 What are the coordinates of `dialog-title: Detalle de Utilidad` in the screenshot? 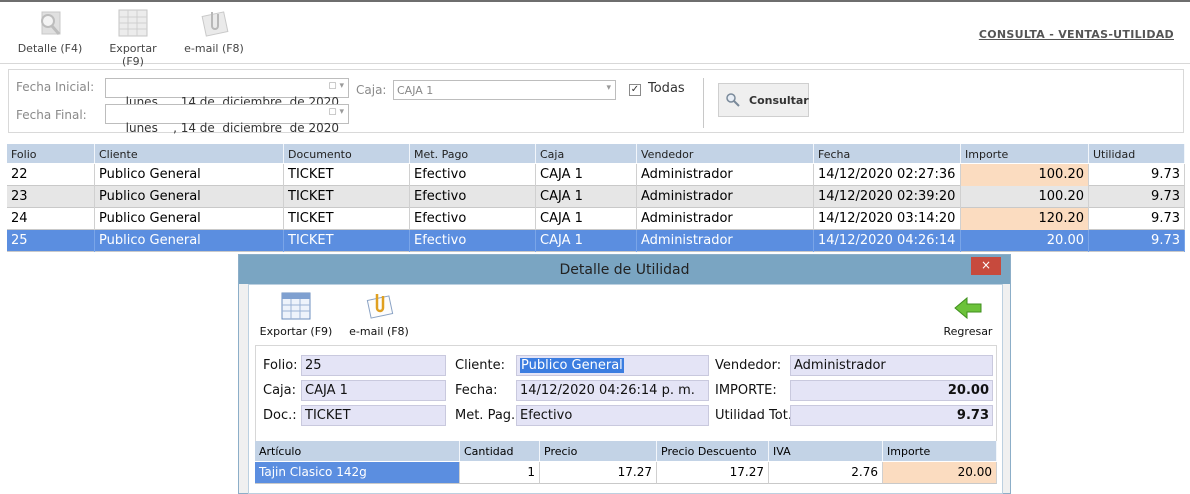 It's located at (624, 269).